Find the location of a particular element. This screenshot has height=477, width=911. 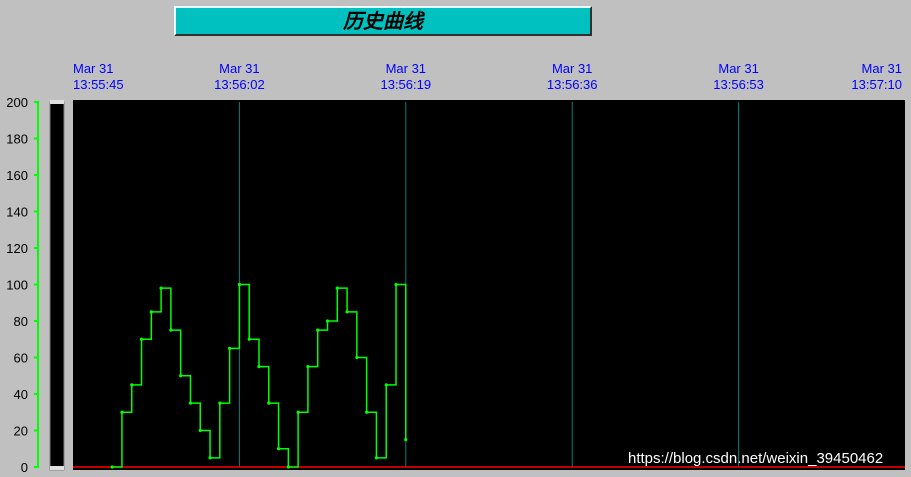

y-tick-label: 100 is located at coordinates (17, 285).